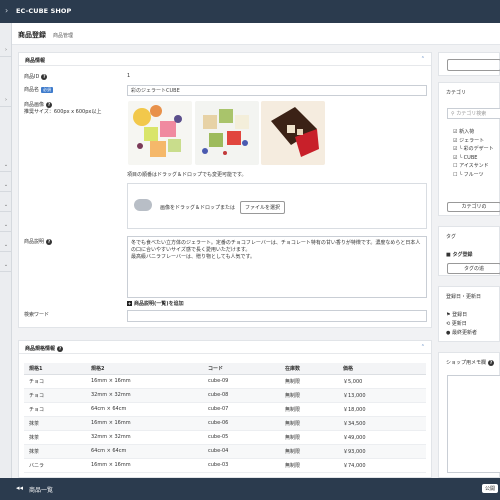 The image size is (500, 500). What do you see at coordinates (35, 61) in the screenshot?
I see `section-title: 商品情報` at bounding box center [35, 61].